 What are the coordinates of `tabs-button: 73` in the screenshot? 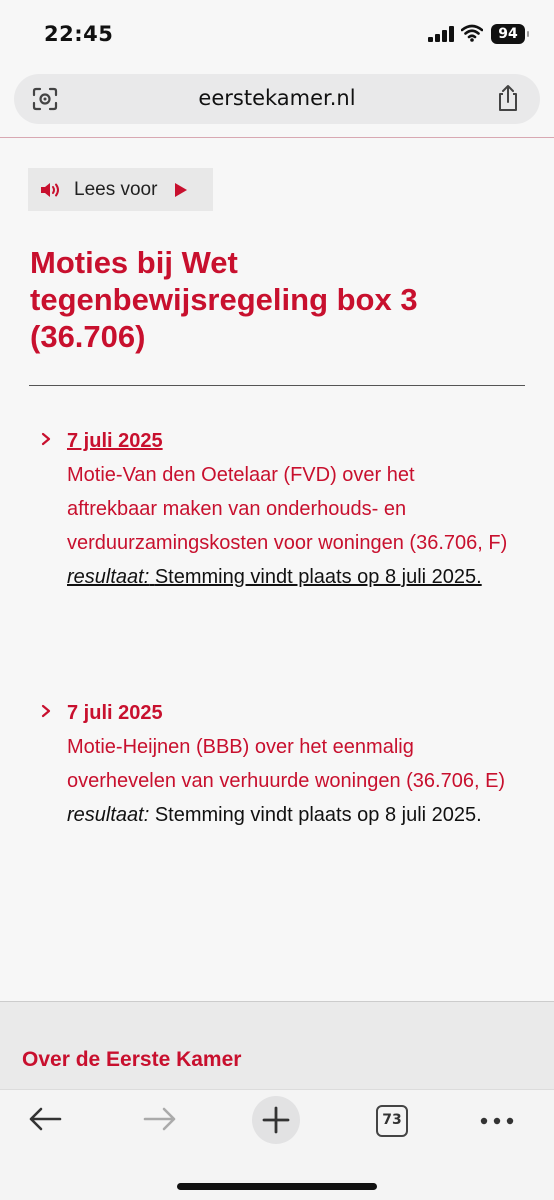 It's located at (392, 1121).